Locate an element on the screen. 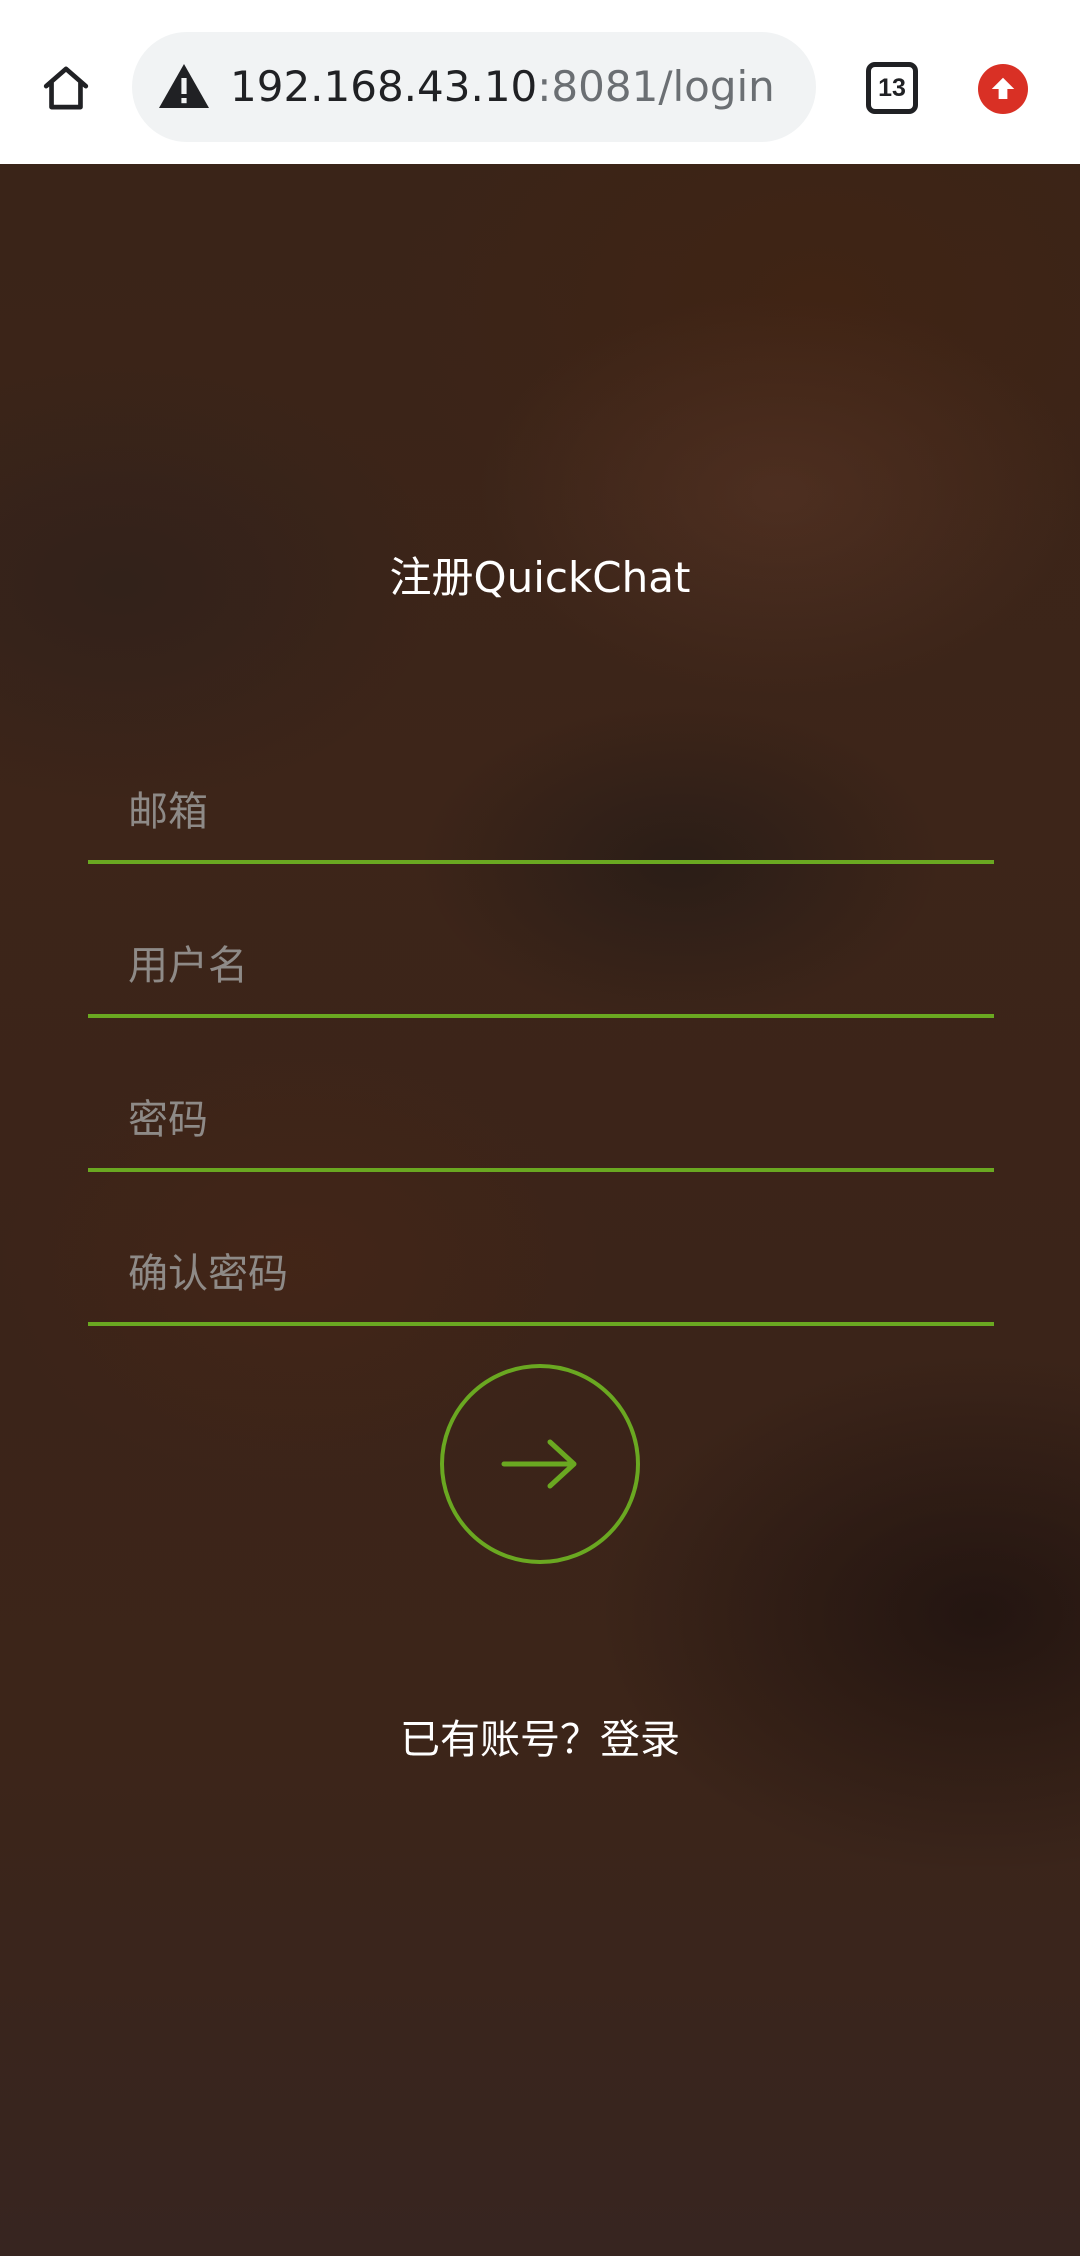  arrow-right-icon is located at coordinates (539, 1464).